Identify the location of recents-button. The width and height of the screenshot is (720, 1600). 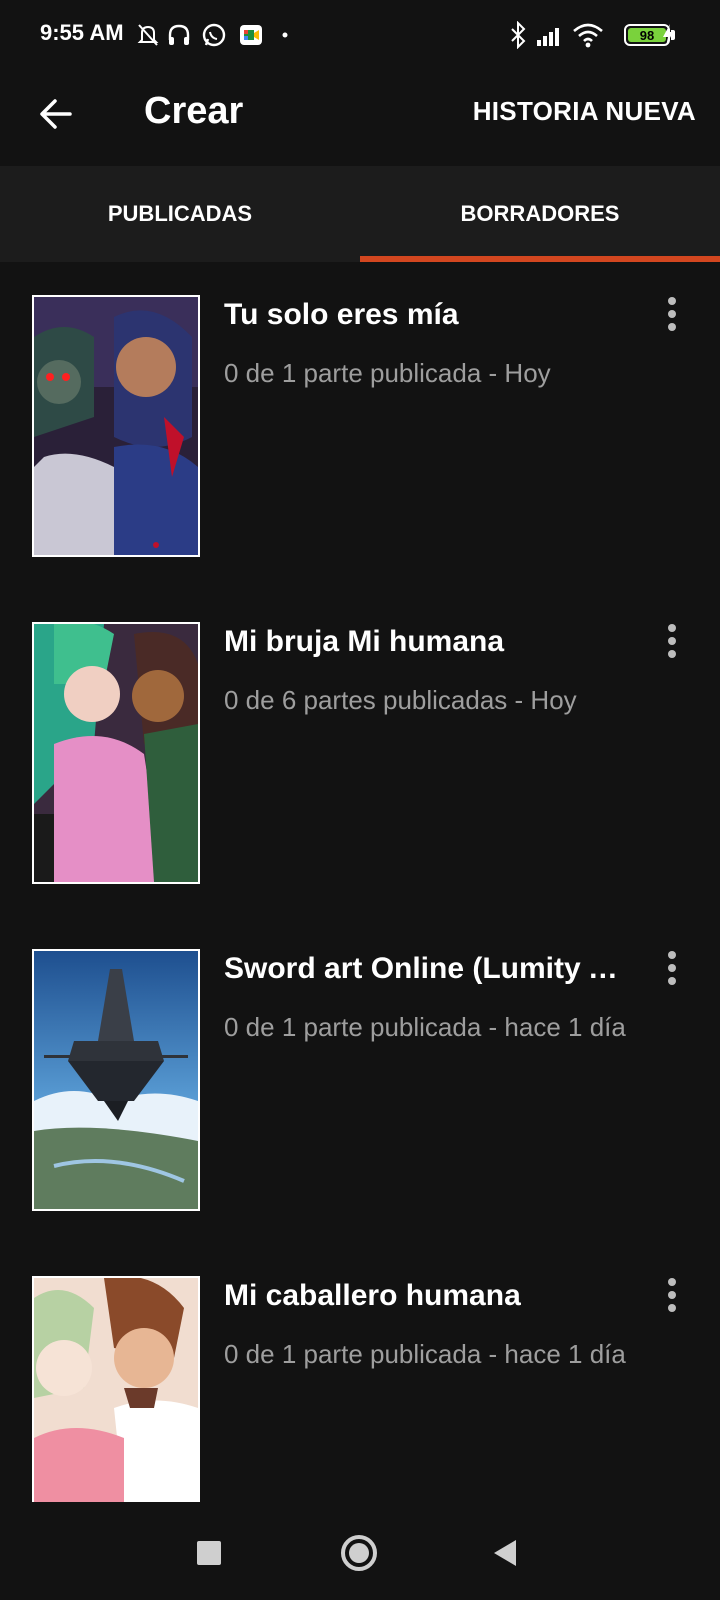
(209, 1553).